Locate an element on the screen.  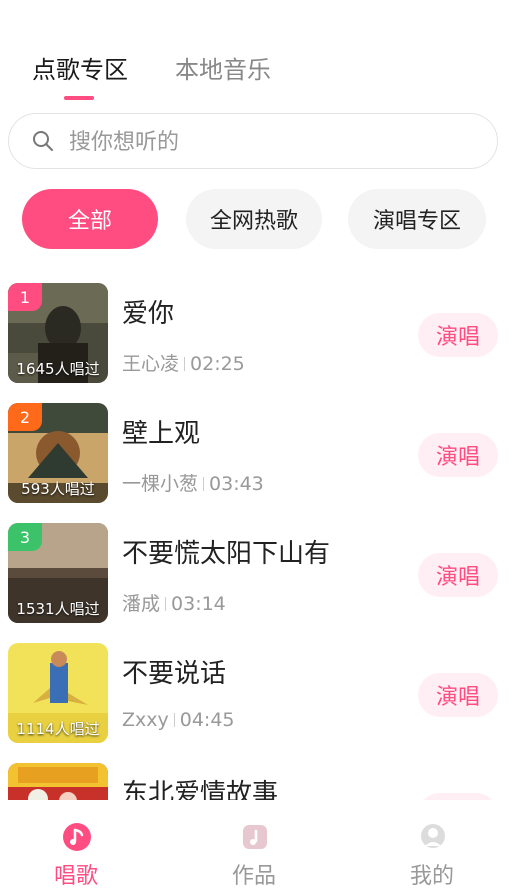
sing-count: 1645人唱过 is located at coordinates (58, 369).